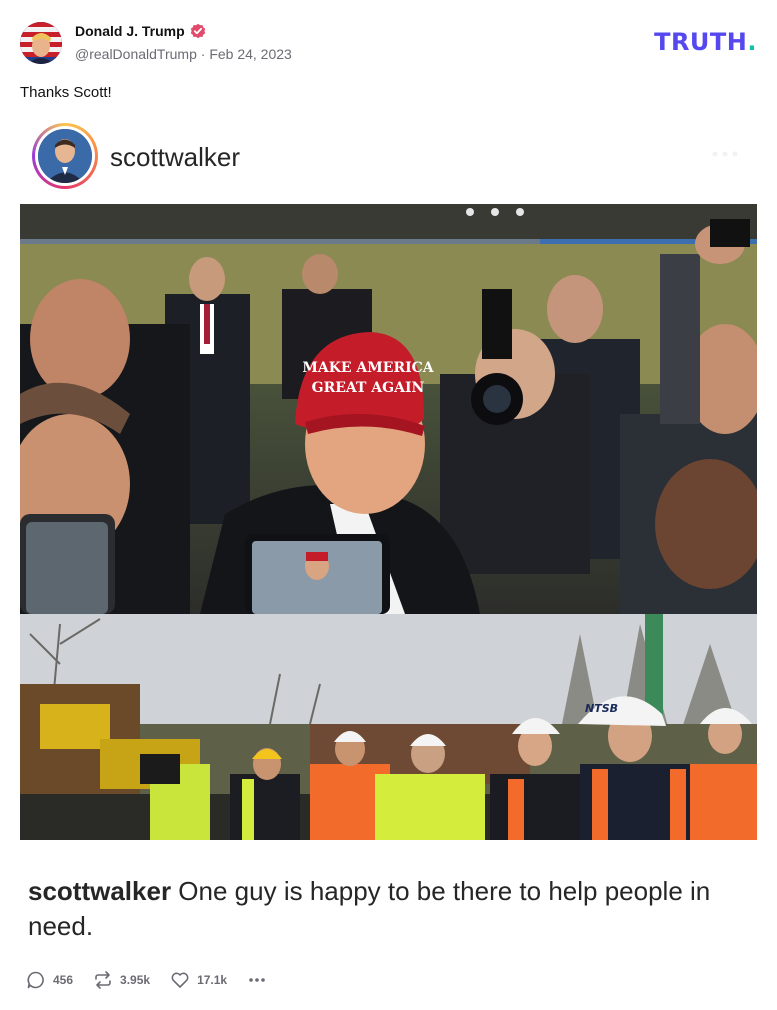 Image resolution: width=777 pixels, height=1010 pixels. What do you see at coordinates (49, 980) in the screenshot?
I see `reply-button: 456` at bounding box center [49, 980].